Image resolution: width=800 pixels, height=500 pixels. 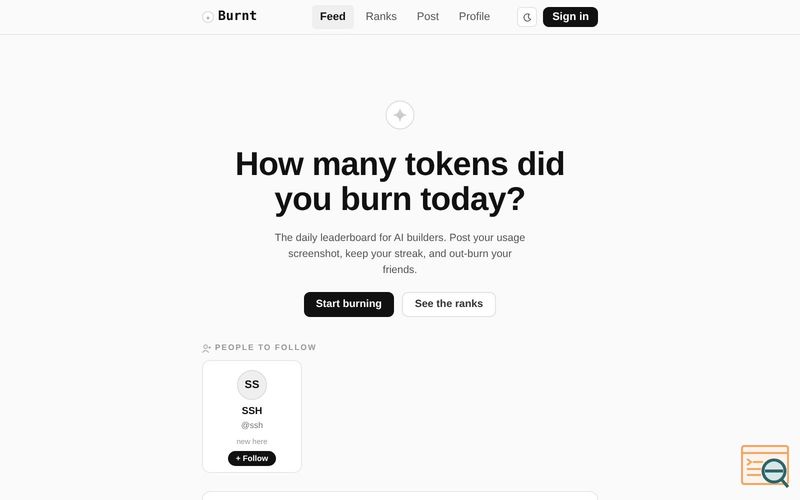 What do you see at coordinates (266, 348) in the screenshot?
I see `section-heading: PEOPLE TO FOLLOW` at bounding box center [266, 348].